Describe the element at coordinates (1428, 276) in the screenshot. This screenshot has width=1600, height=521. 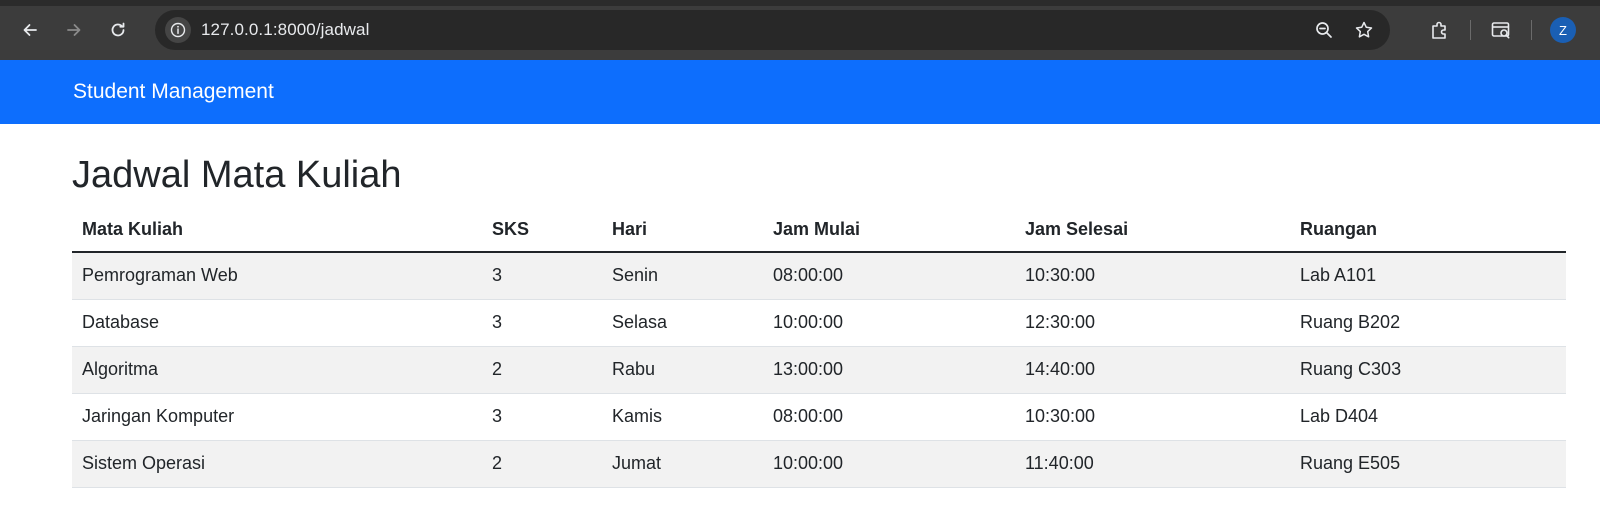
I see `table-cell: Lab A101` at that location.